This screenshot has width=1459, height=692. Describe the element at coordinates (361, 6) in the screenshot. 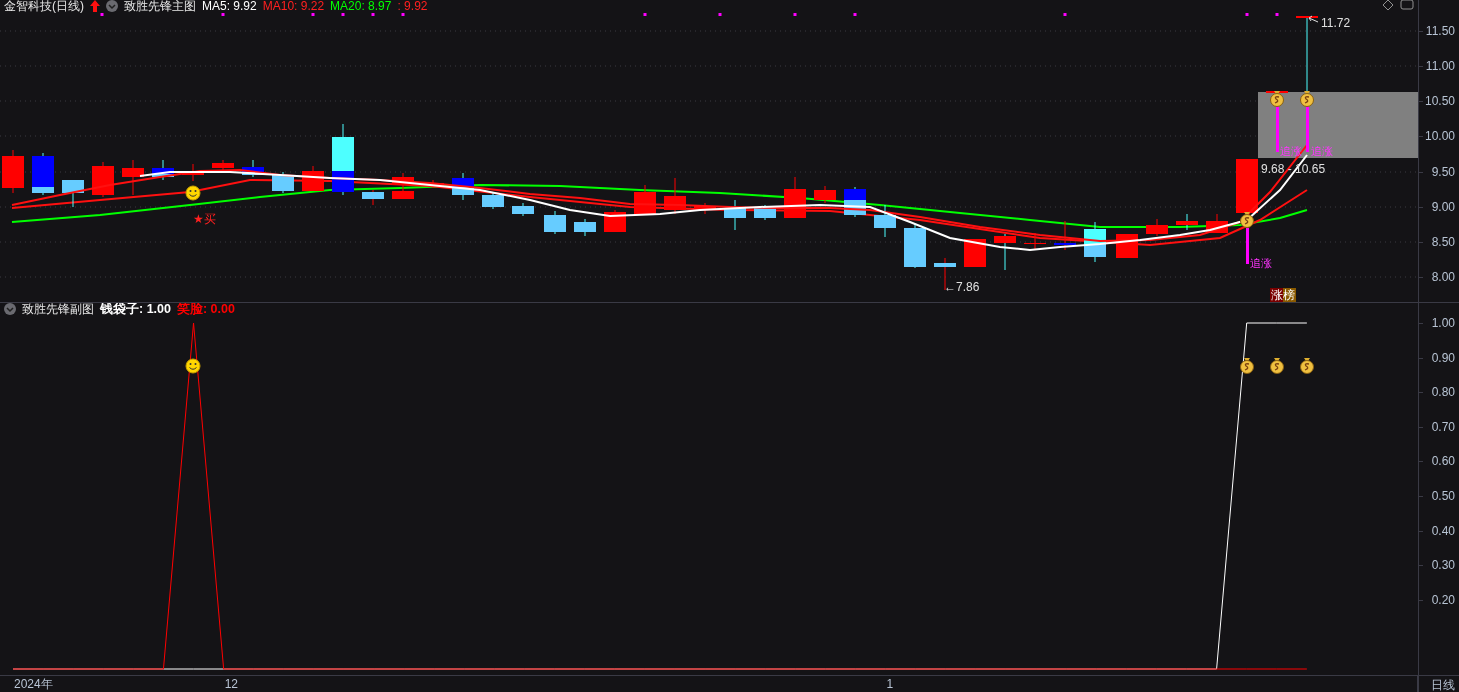

I see `indicator-value: MA20: 8.97` at that location.